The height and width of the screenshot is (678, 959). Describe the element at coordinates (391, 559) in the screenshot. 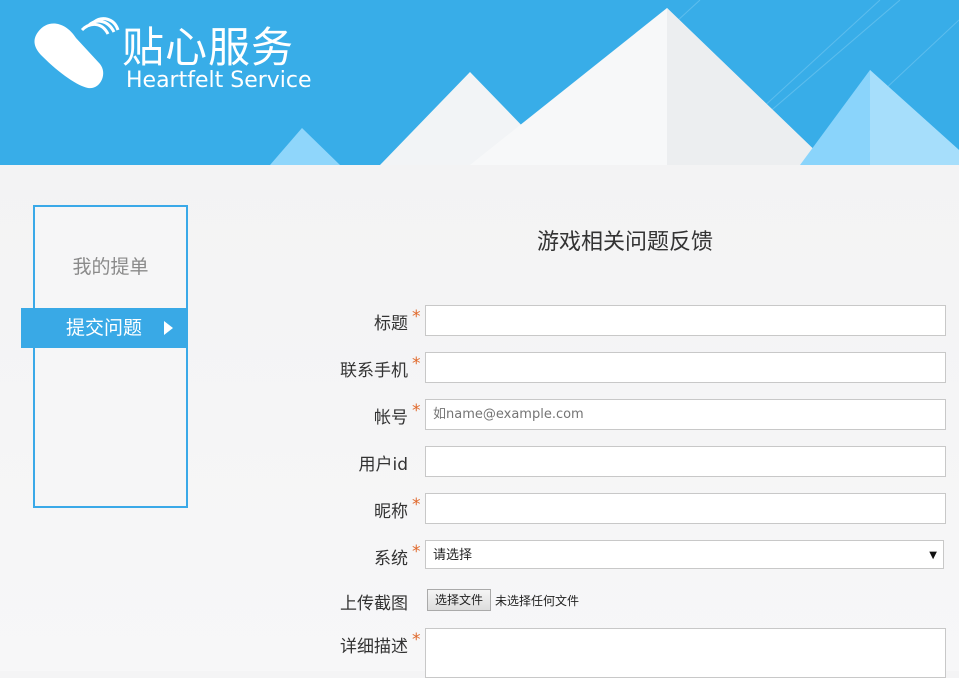

I see `field-label: 系统` at that location.